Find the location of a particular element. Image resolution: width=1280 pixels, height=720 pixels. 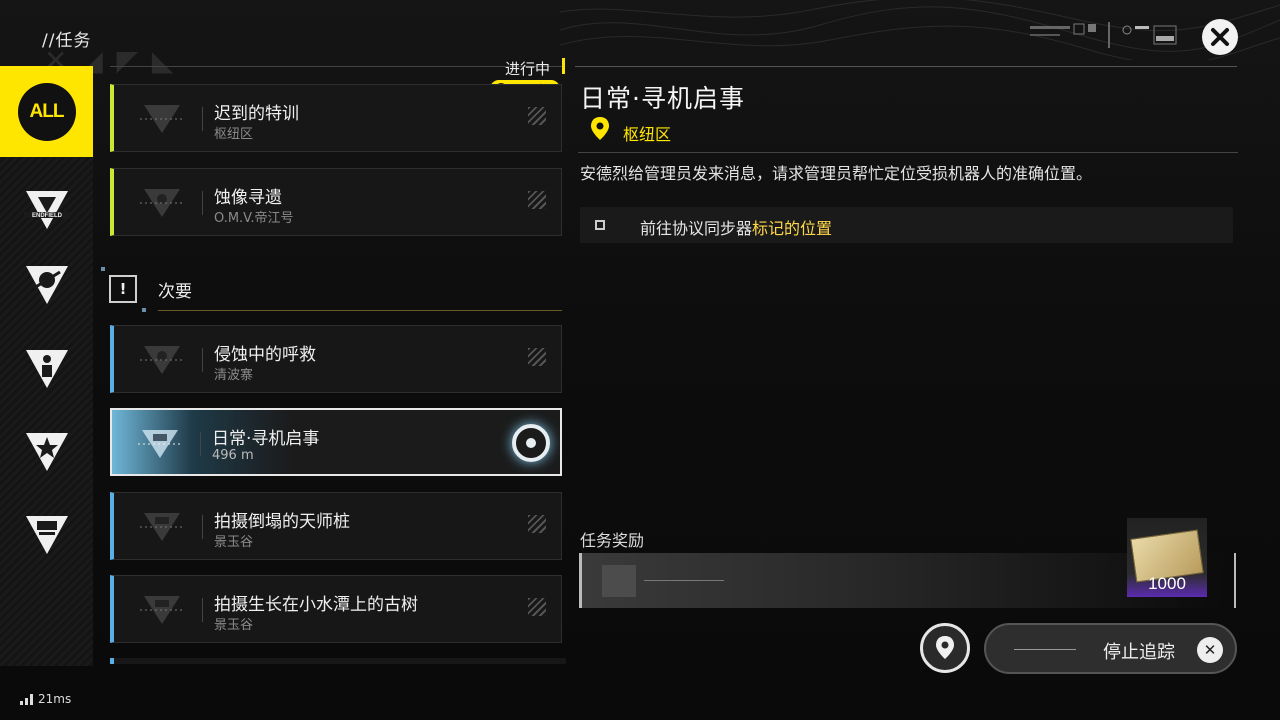

section-title: 次要 is located at coordinates (175, 292).